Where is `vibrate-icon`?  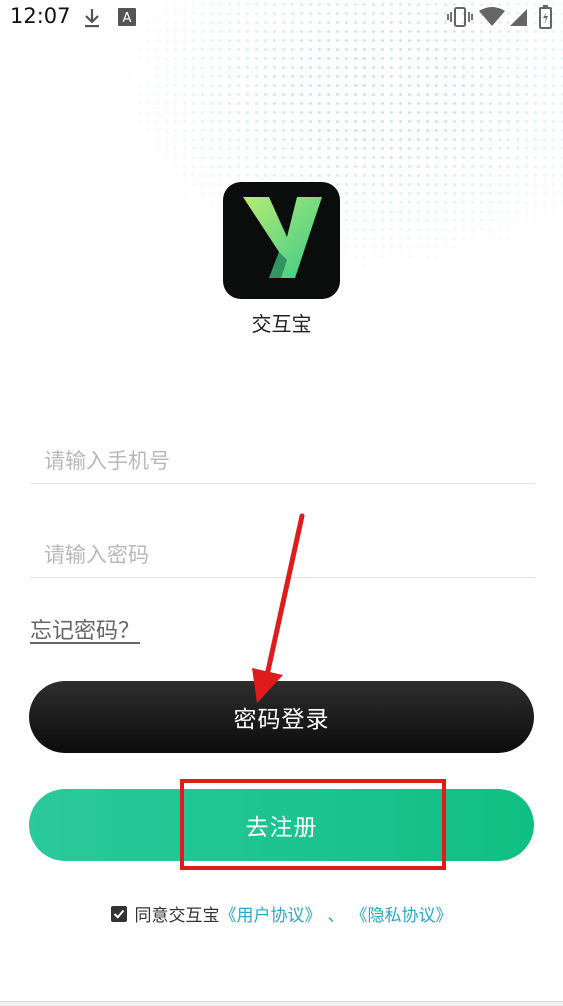 vibrate-icon is located at coordinates (460, 17).